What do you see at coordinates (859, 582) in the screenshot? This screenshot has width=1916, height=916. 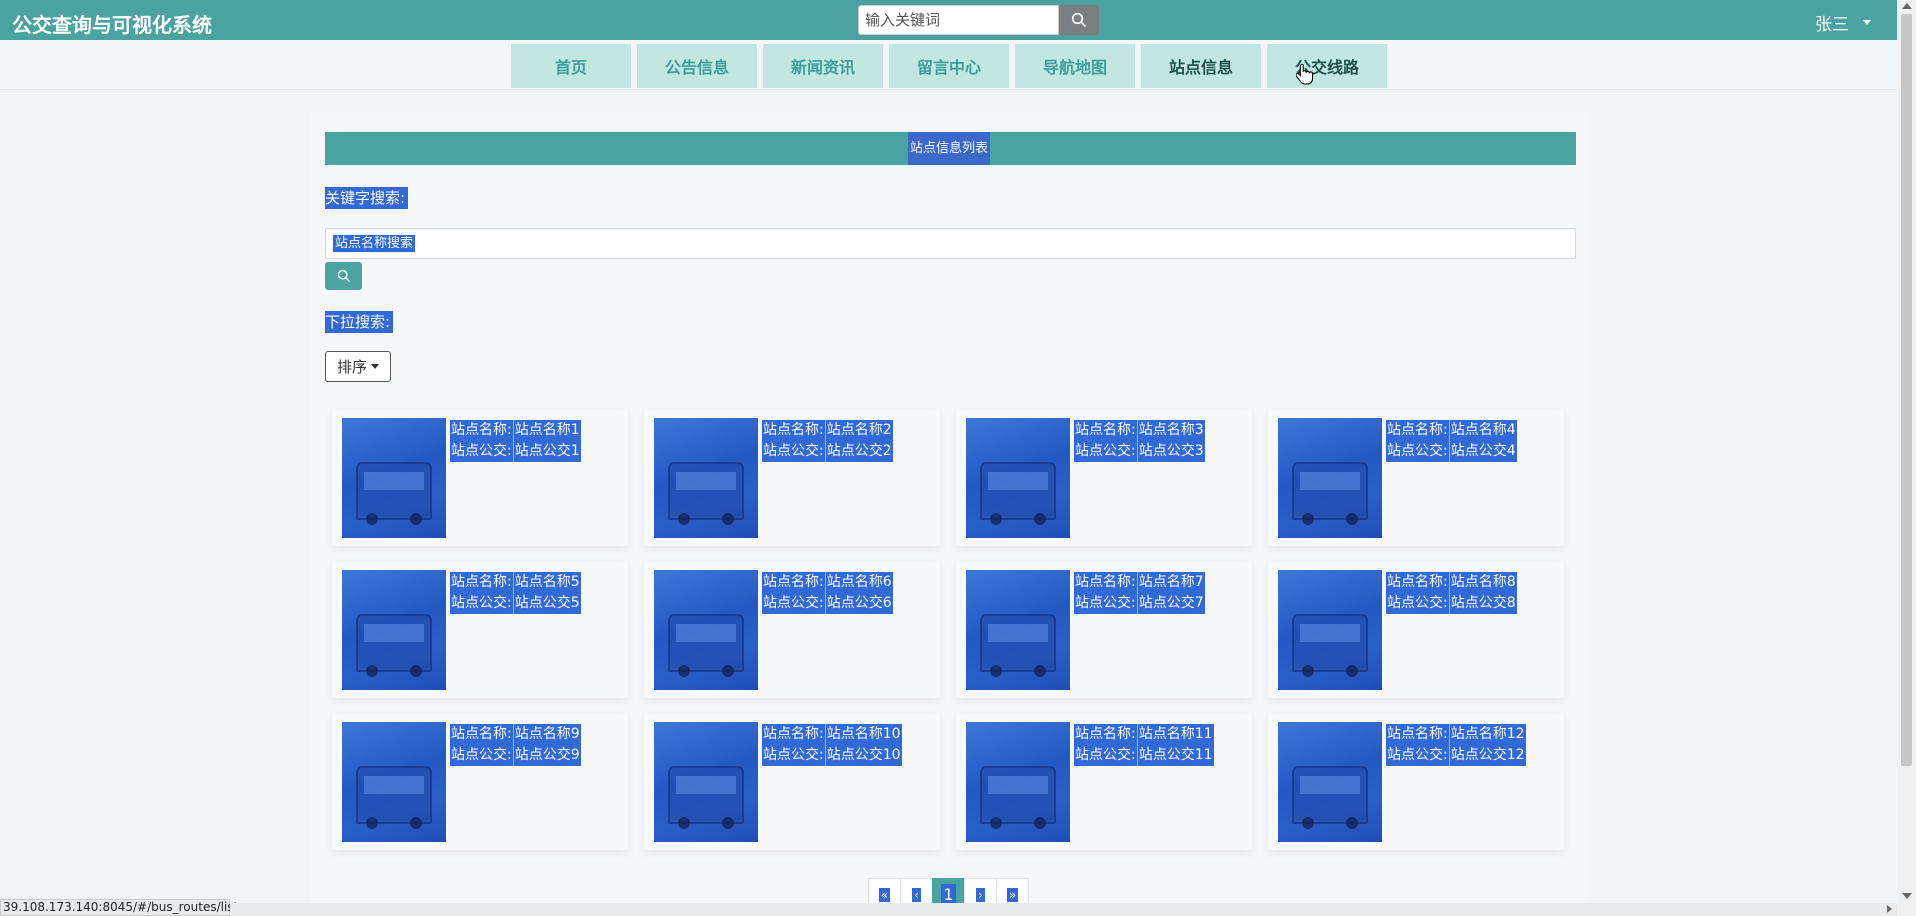 I see `station-name-value: 站点名称6` at bounding box center [859, 582].